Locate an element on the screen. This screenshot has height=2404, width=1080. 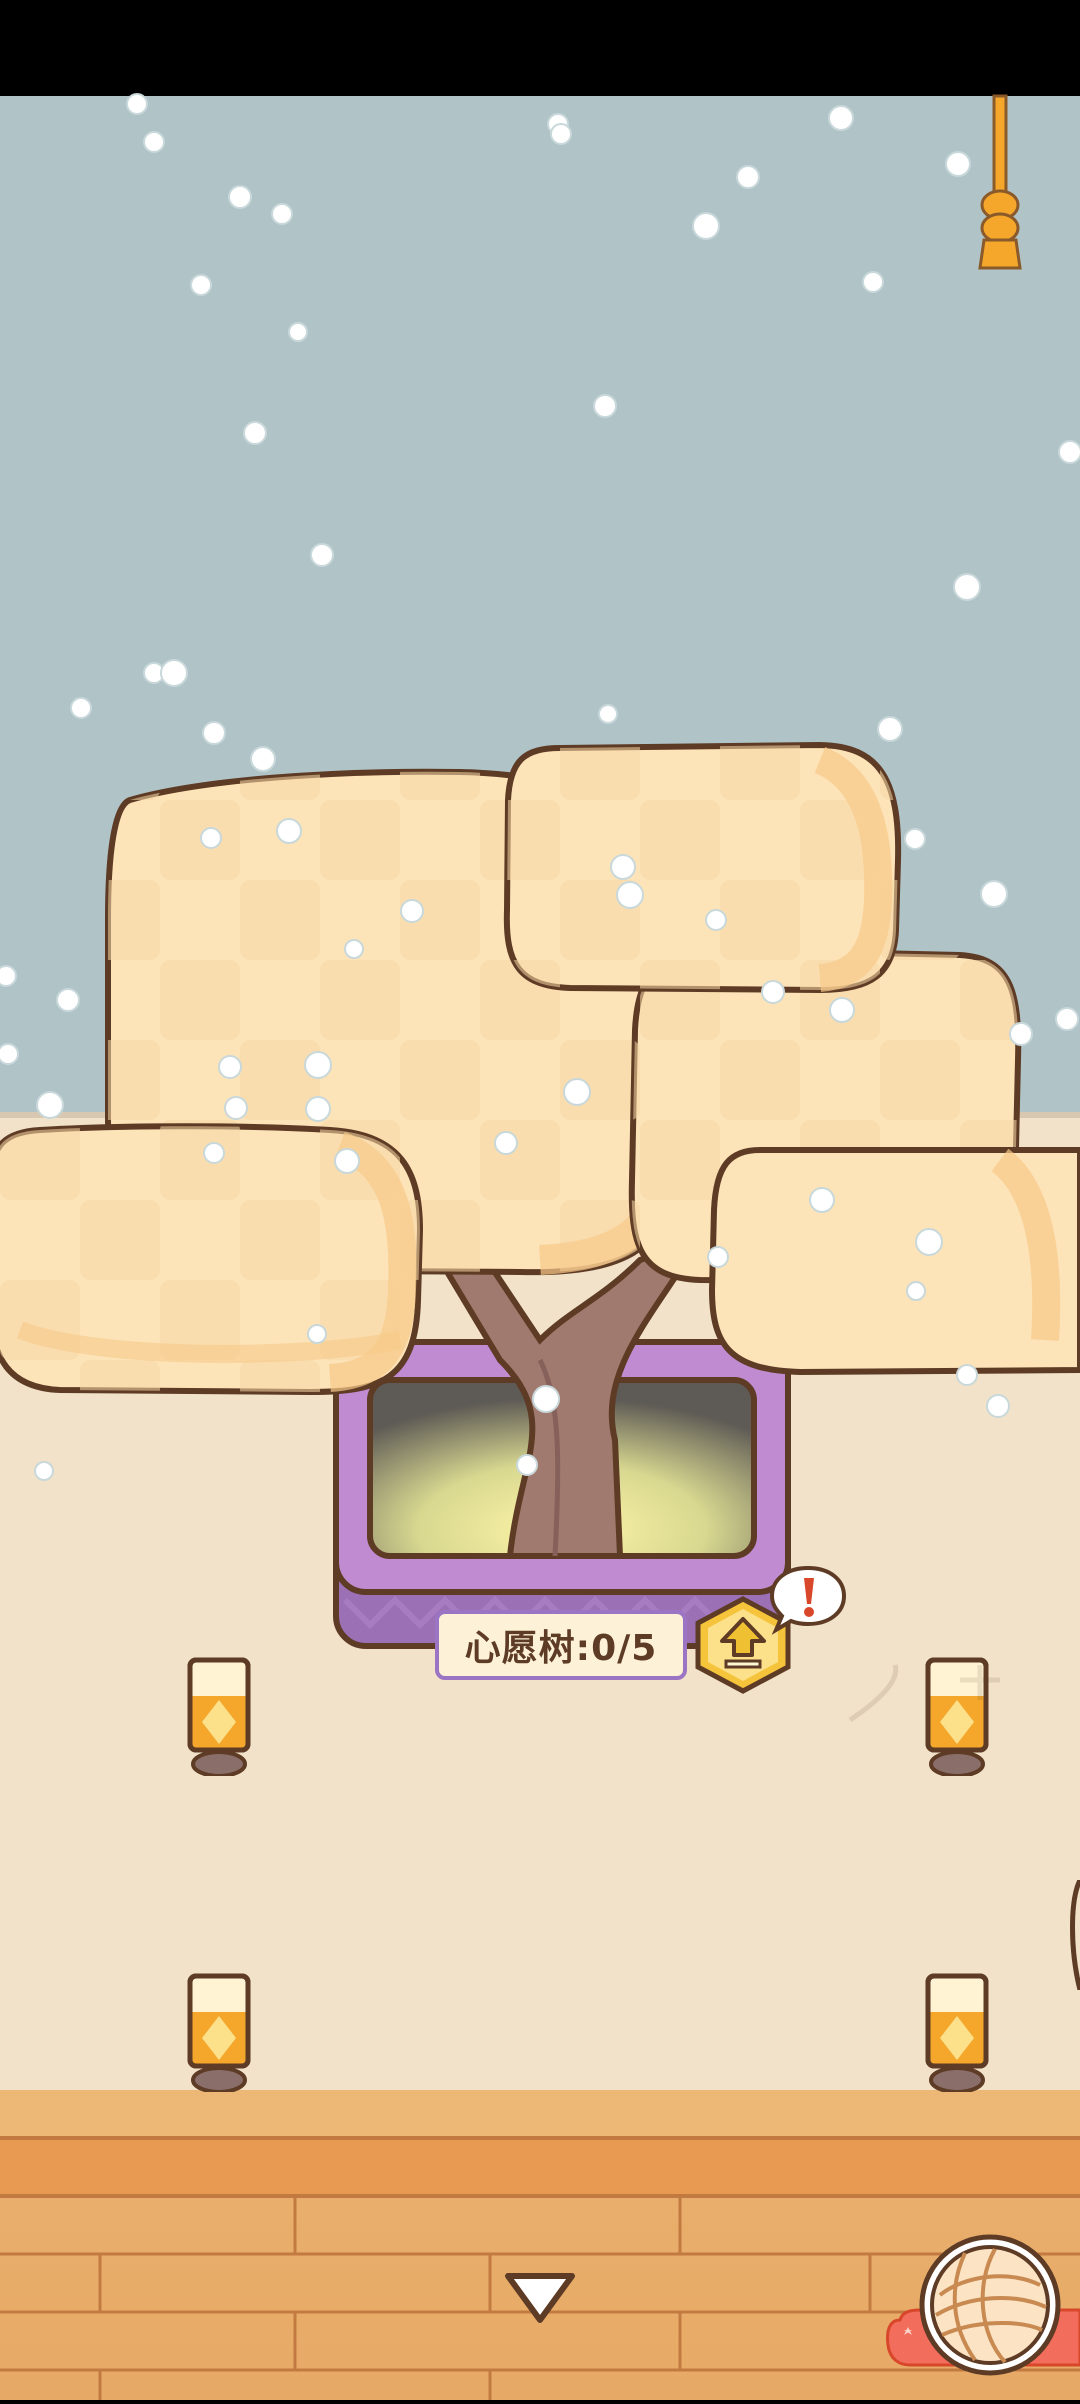
lantern-left-lower is located at coordinates (219, 2034).